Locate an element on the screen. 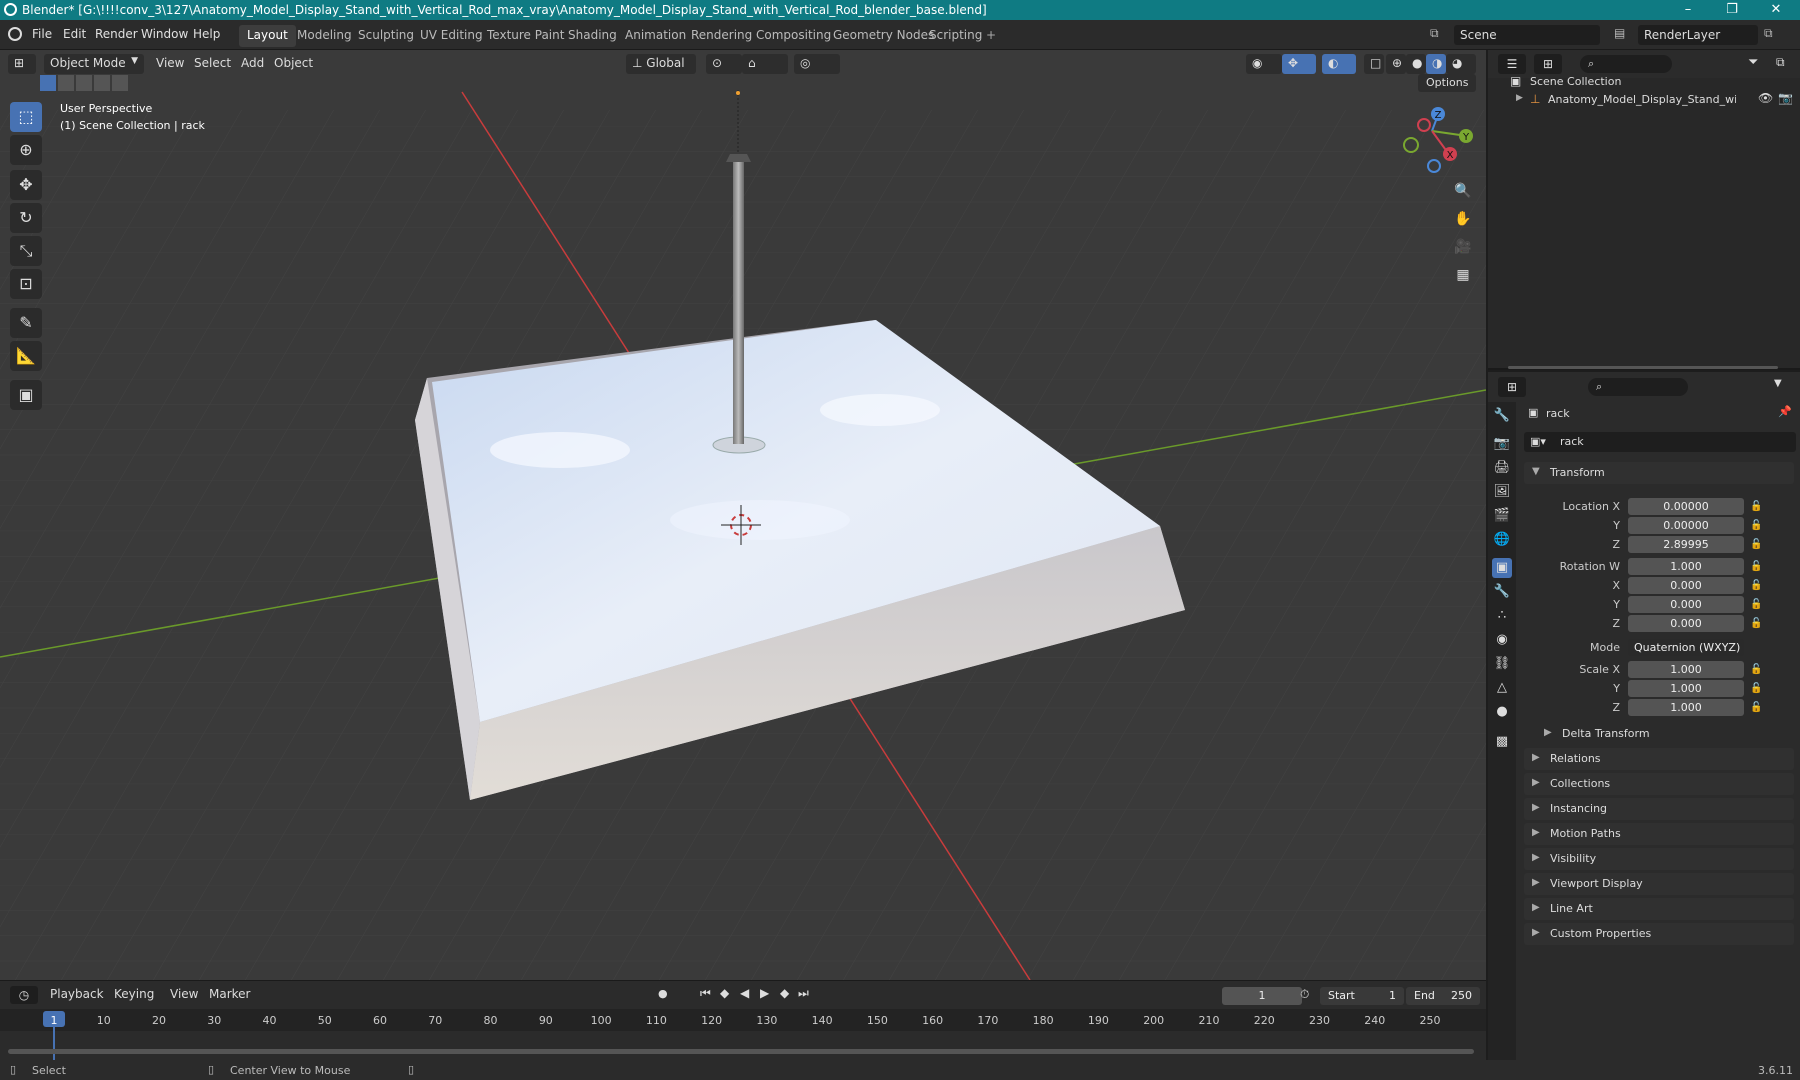 The width and height of the screenshot is (1800, 1080). select-new-icon is located at coordinates (48, 83).